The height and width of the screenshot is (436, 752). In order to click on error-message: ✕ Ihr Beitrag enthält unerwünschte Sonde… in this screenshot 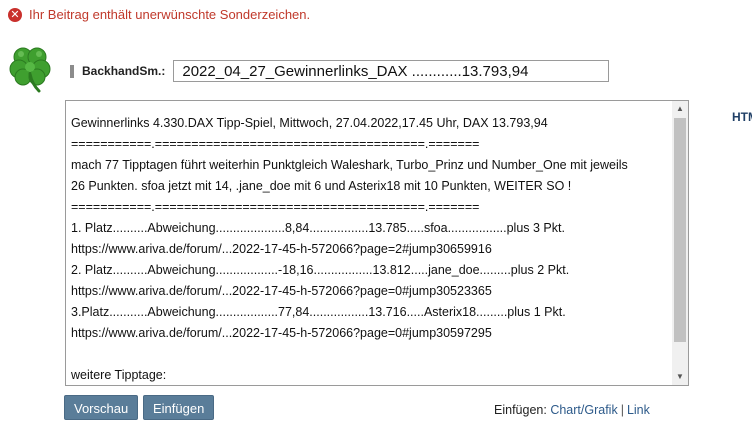, I will do `click(159, 14)`.